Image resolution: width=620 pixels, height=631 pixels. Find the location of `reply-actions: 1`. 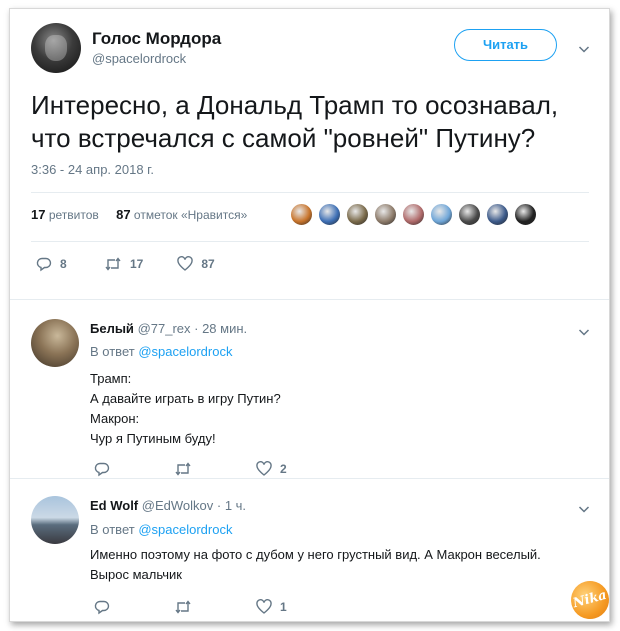

reply-actions: 1 is located at coordinates (207, 607).